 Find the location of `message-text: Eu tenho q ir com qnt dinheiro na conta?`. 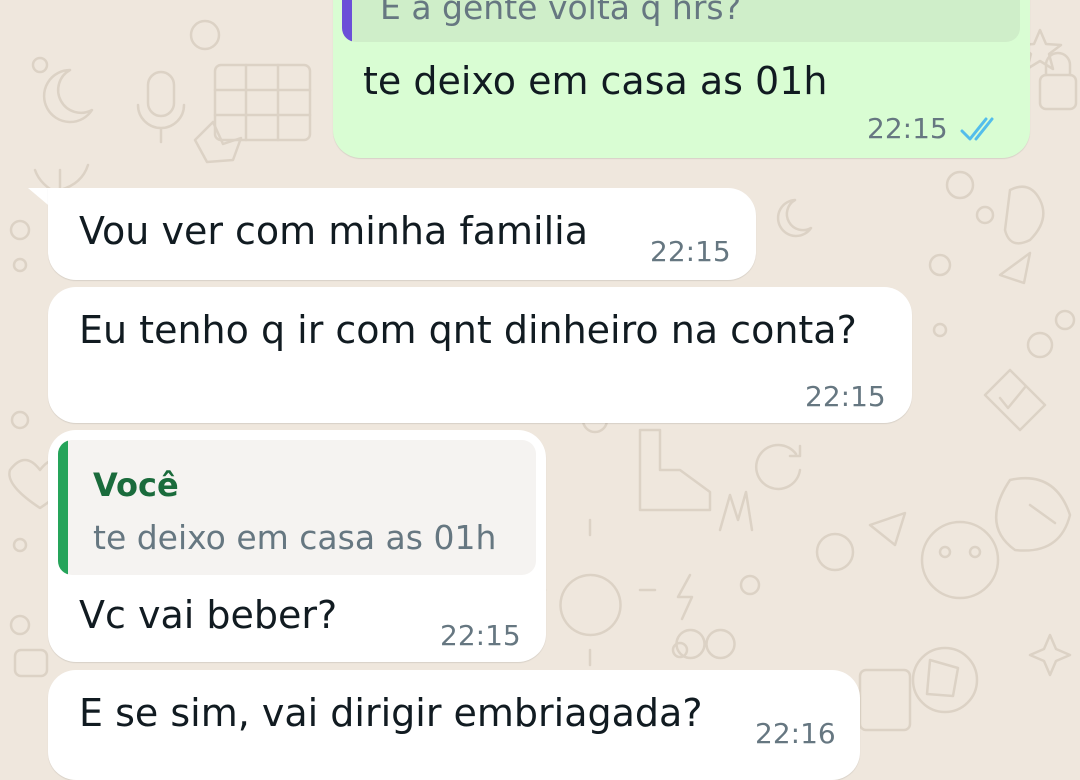

message-text: Eu tenho q ir com qnt dinheiro na conta? is located at coordinates (468, 330).